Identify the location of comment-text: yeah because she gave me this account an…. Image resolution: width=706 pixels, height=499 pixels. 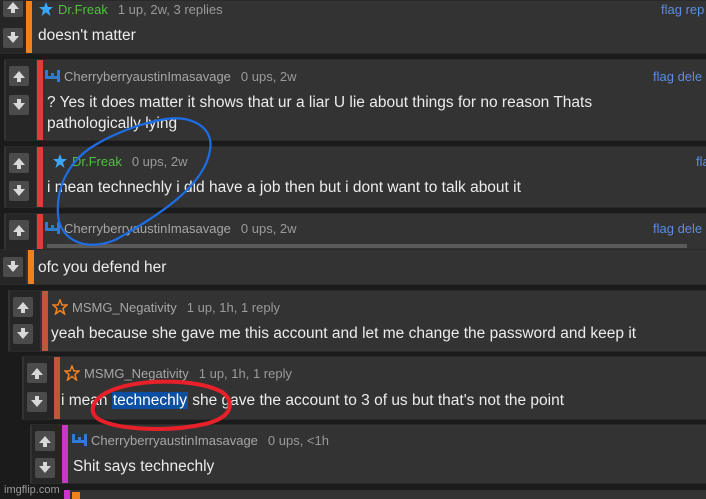
(344, 333).